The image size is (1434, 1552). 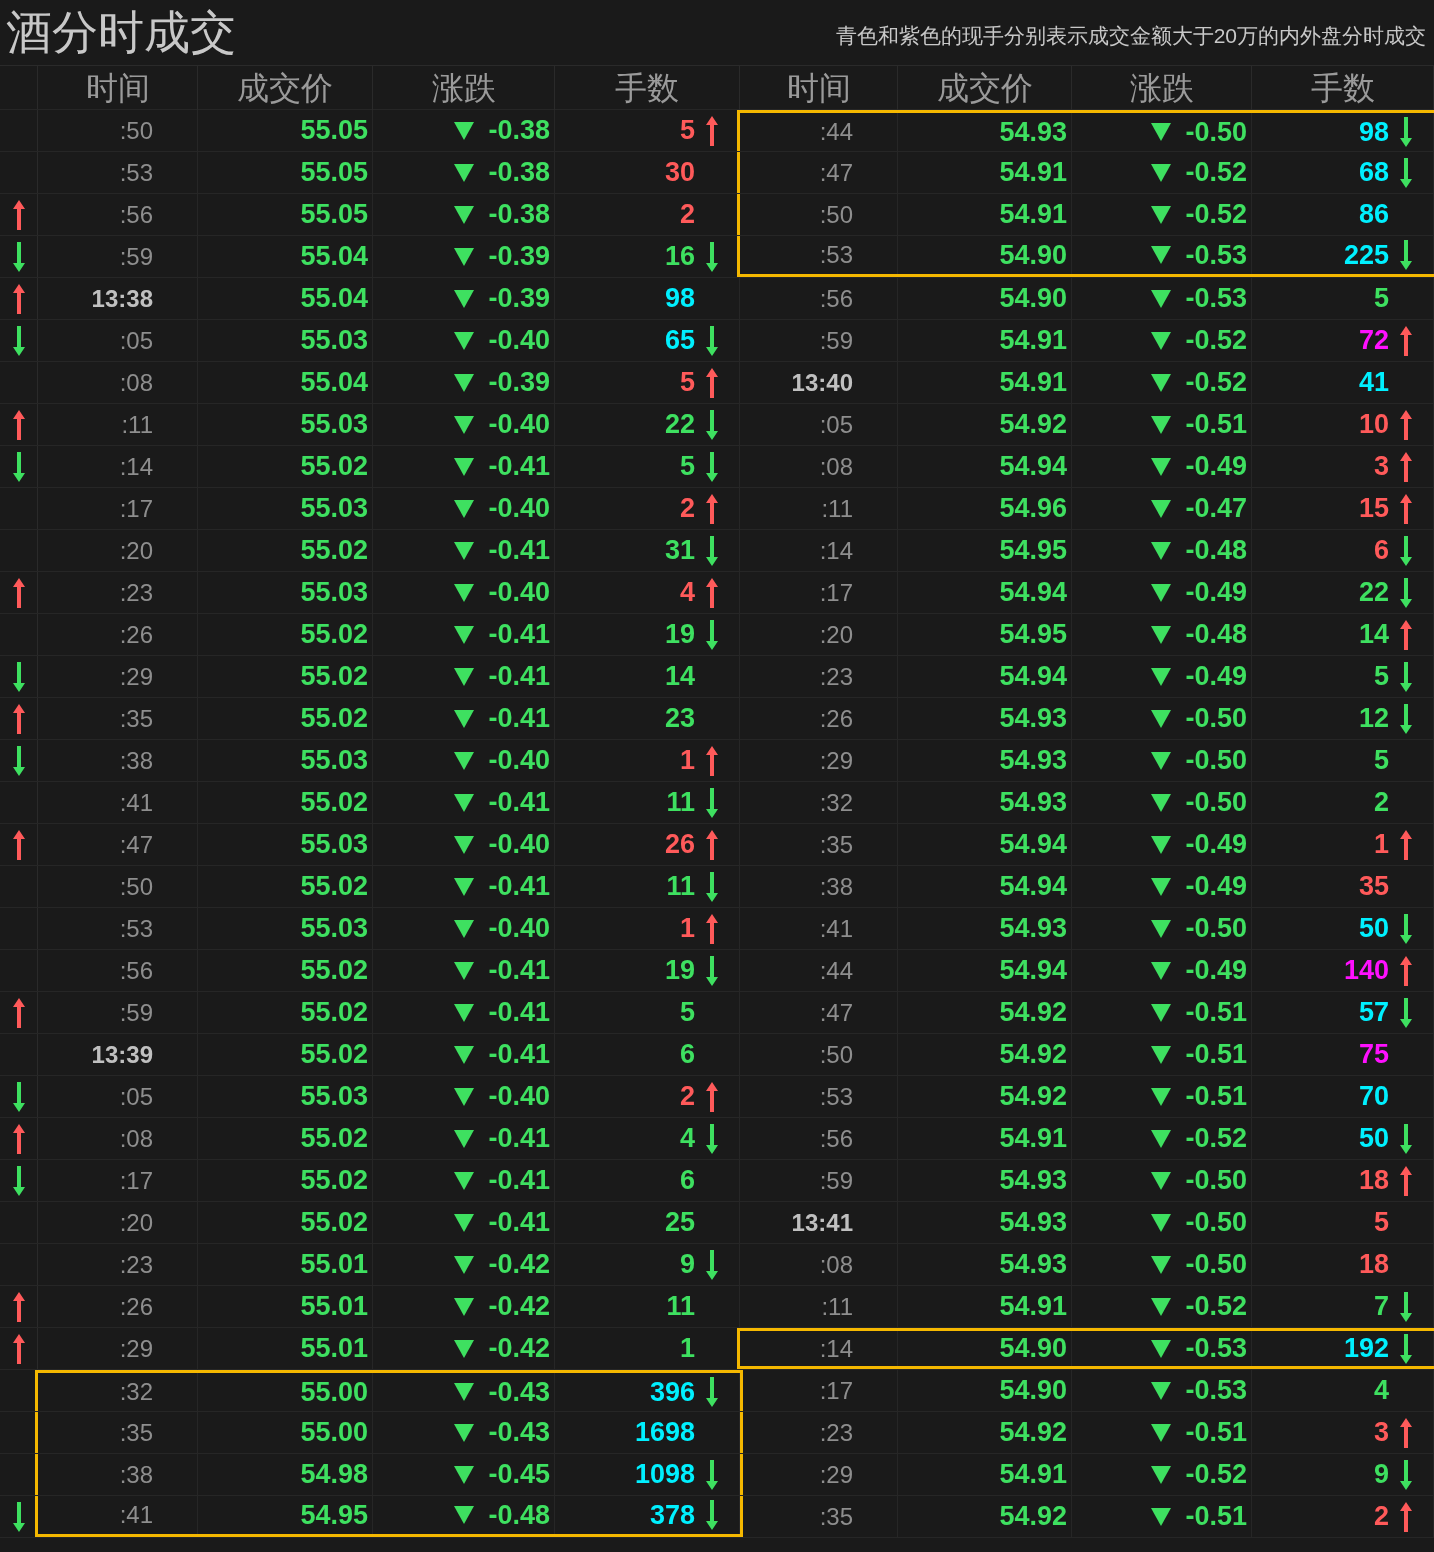 What do you see at coordinates (1216, 1390) in the screenshot?
I see `change-value: -0.53` at bounding box center [1216, 1390].